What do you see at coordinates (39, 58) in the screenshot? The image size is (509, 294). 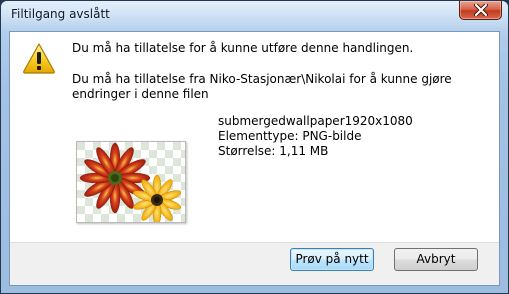 I see `warning-icon` at bounding box center [39, 58].